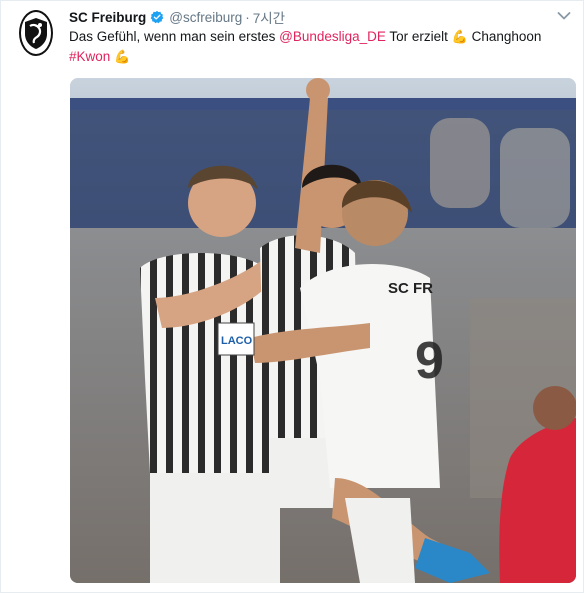  What do you see at coordinates (205, 17) in the screenshot?
I see `handle: @scfreiburg` at bounding box center [205, 17].